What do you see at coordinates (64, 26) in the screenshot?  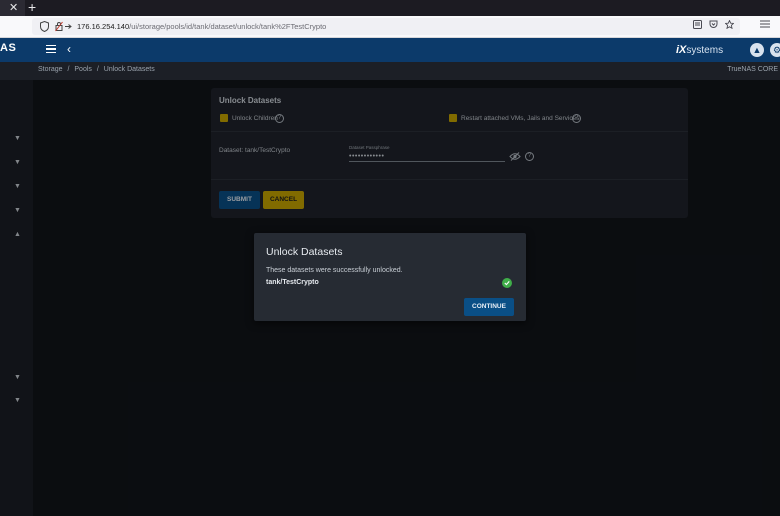 I see `lock-warning-icon` at bounding box center [64, 26].